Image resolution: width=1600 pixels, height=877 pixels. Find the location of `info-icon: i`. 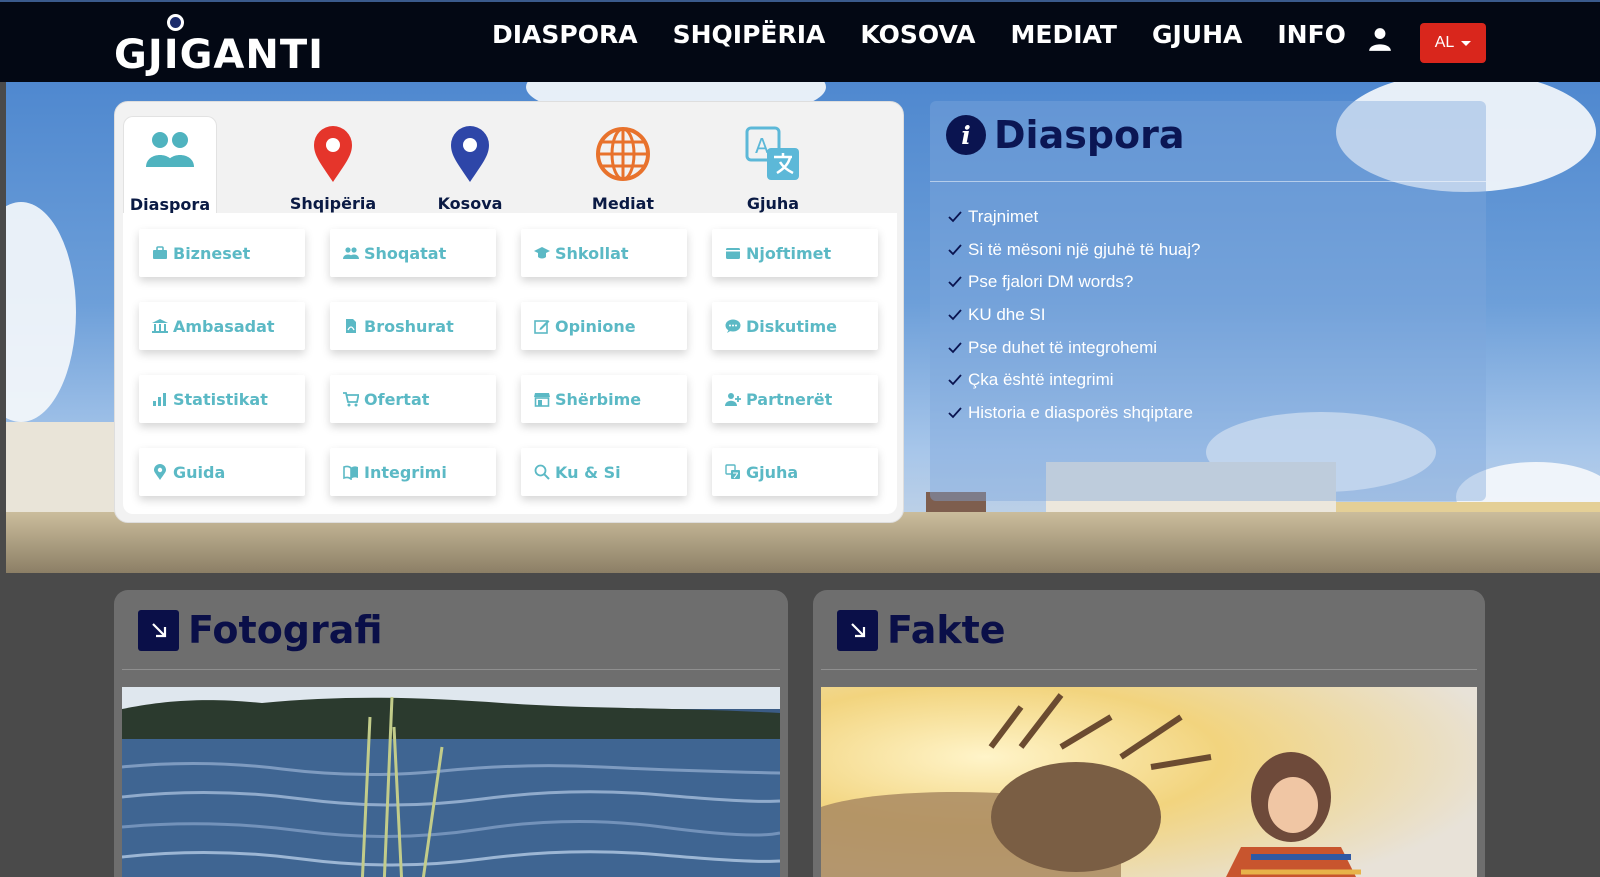

info-icon: i is located at coordinates (966, 135).